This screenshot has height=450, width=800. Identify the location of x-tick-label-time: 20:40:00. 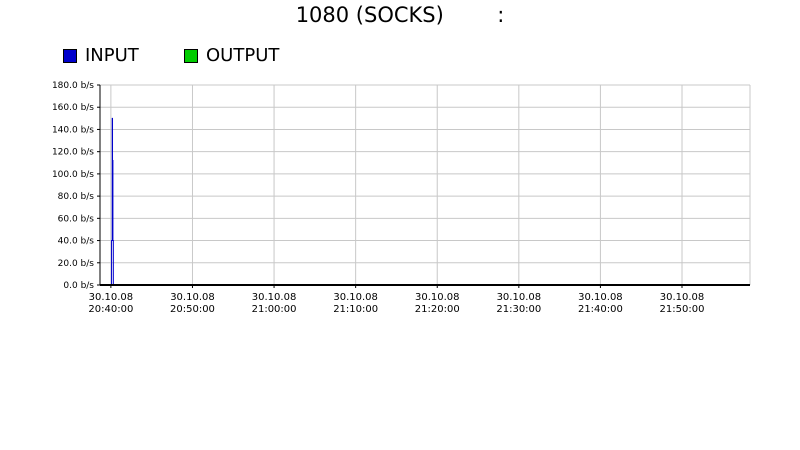
(110, 309).